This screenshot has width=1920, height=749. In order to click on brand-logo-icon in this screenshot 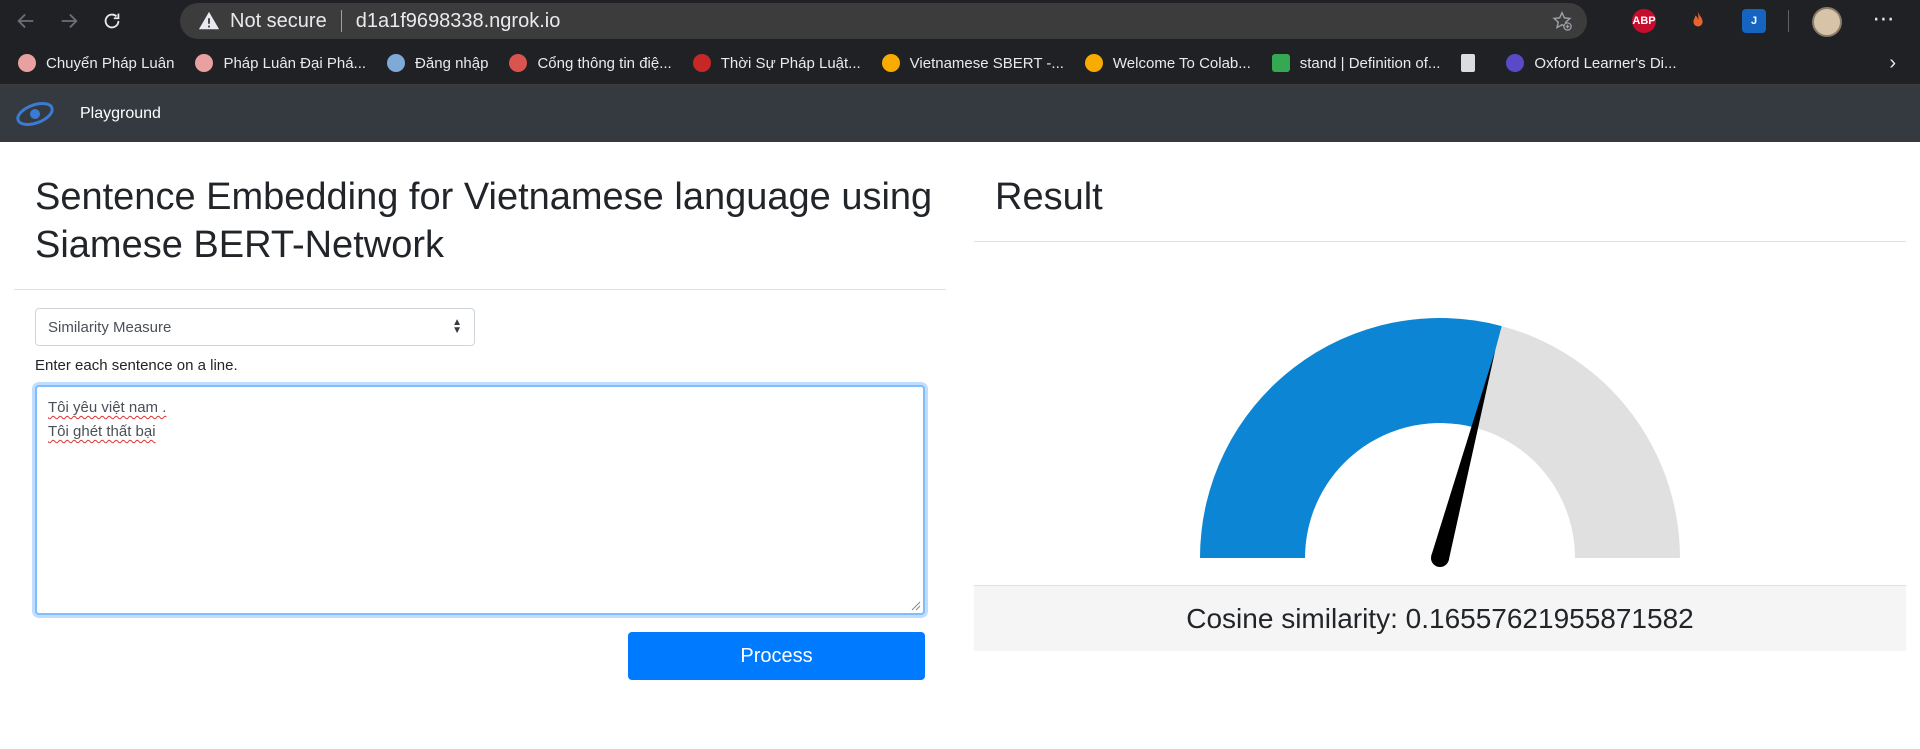, I will do `click(35, 114)`.